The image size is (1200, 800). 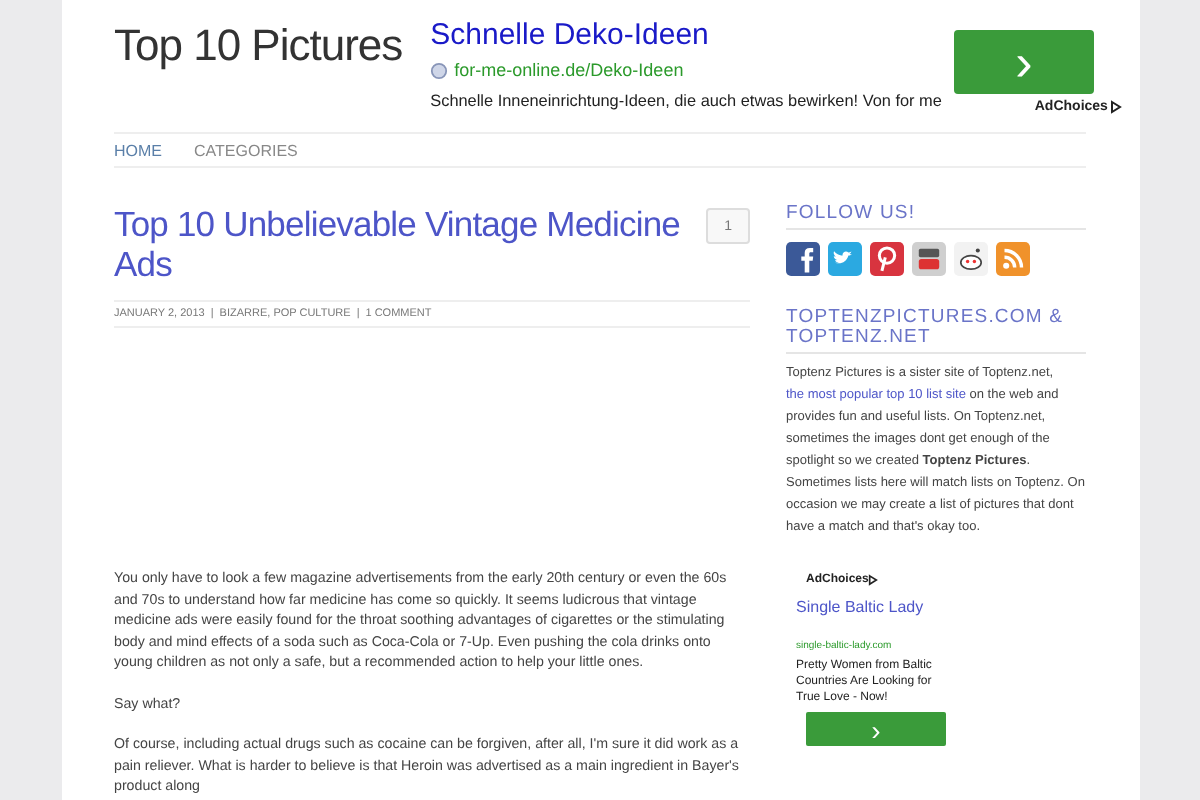 I want to click on site-title: Top 10 Pictures, so click(x=258, y=46).